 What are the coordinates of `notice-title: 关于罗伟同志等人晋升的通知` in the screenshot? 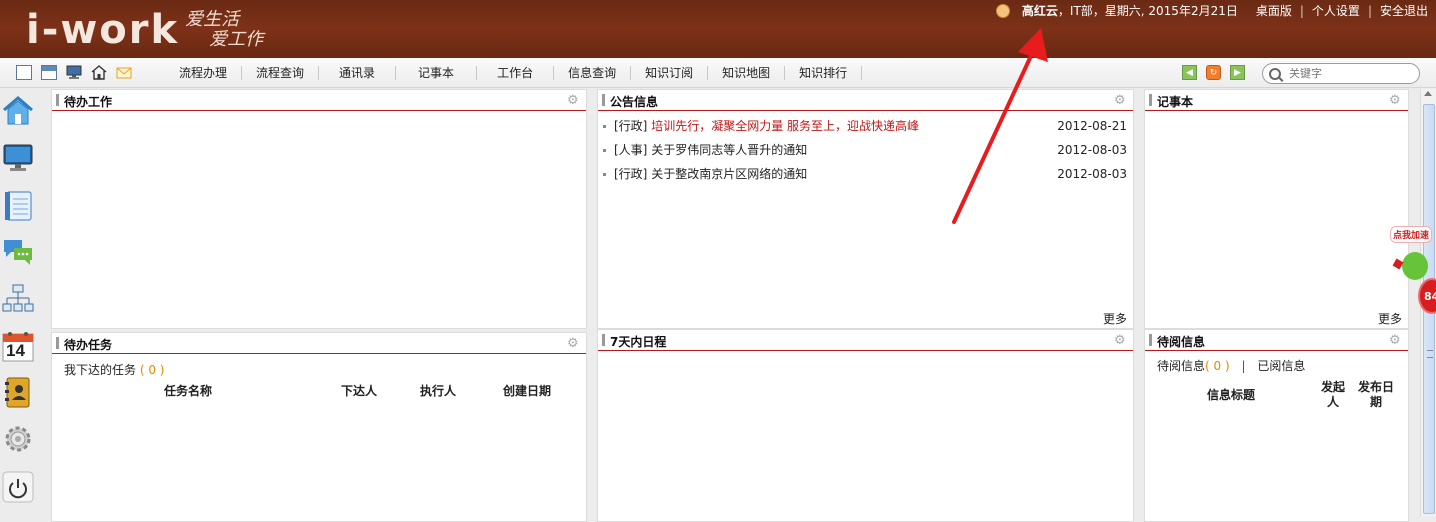 It's located at (729, 150).